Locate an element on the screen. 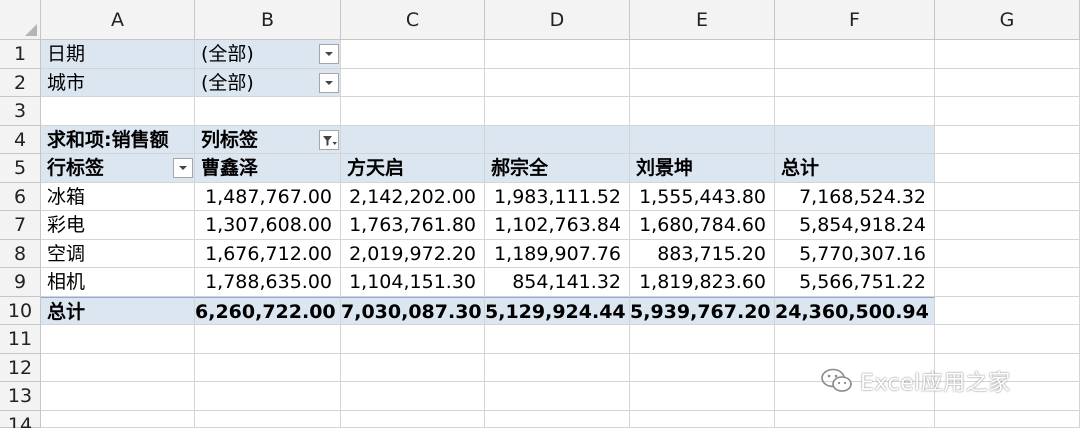 Image resolution: width=1080 pixels, height=428 pixels. pivot-total-cell: 24,360,500.94 is located at coordinates (855, 310).